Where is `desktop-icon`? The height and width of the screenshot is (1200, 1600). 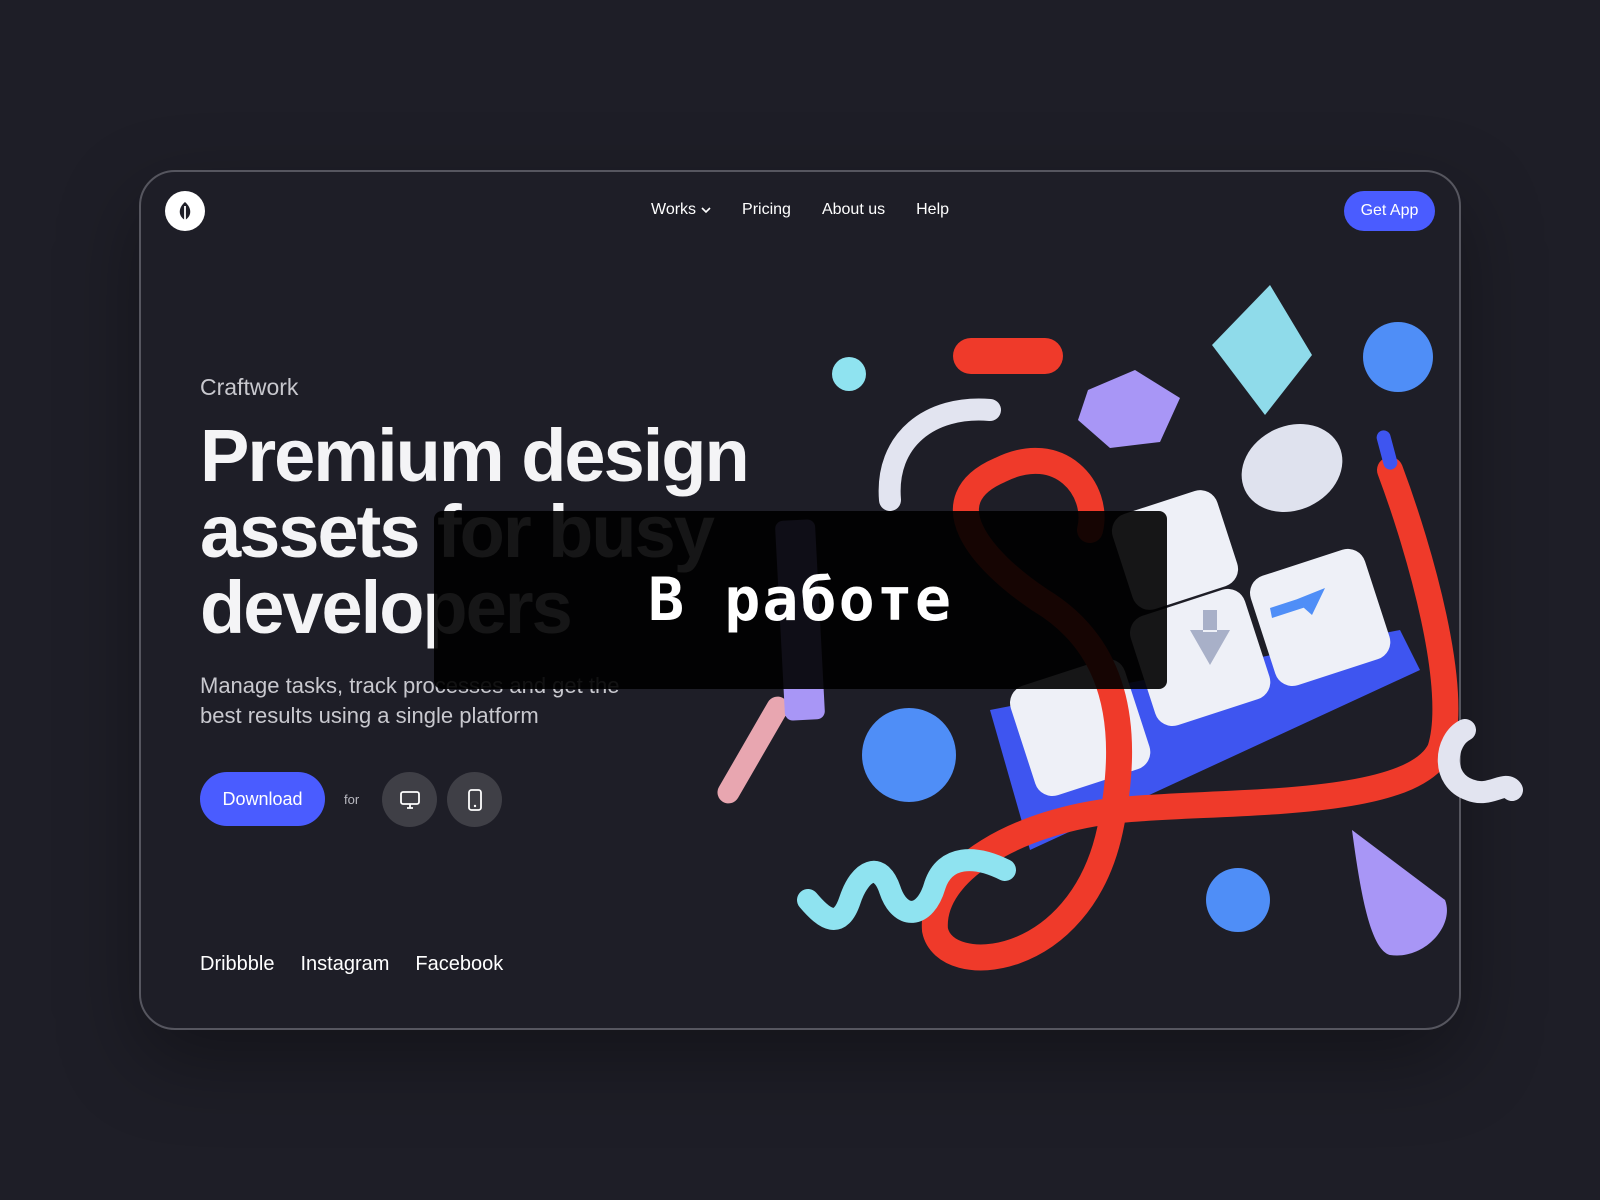
desktop-icon is located at coordinates (409, 799).